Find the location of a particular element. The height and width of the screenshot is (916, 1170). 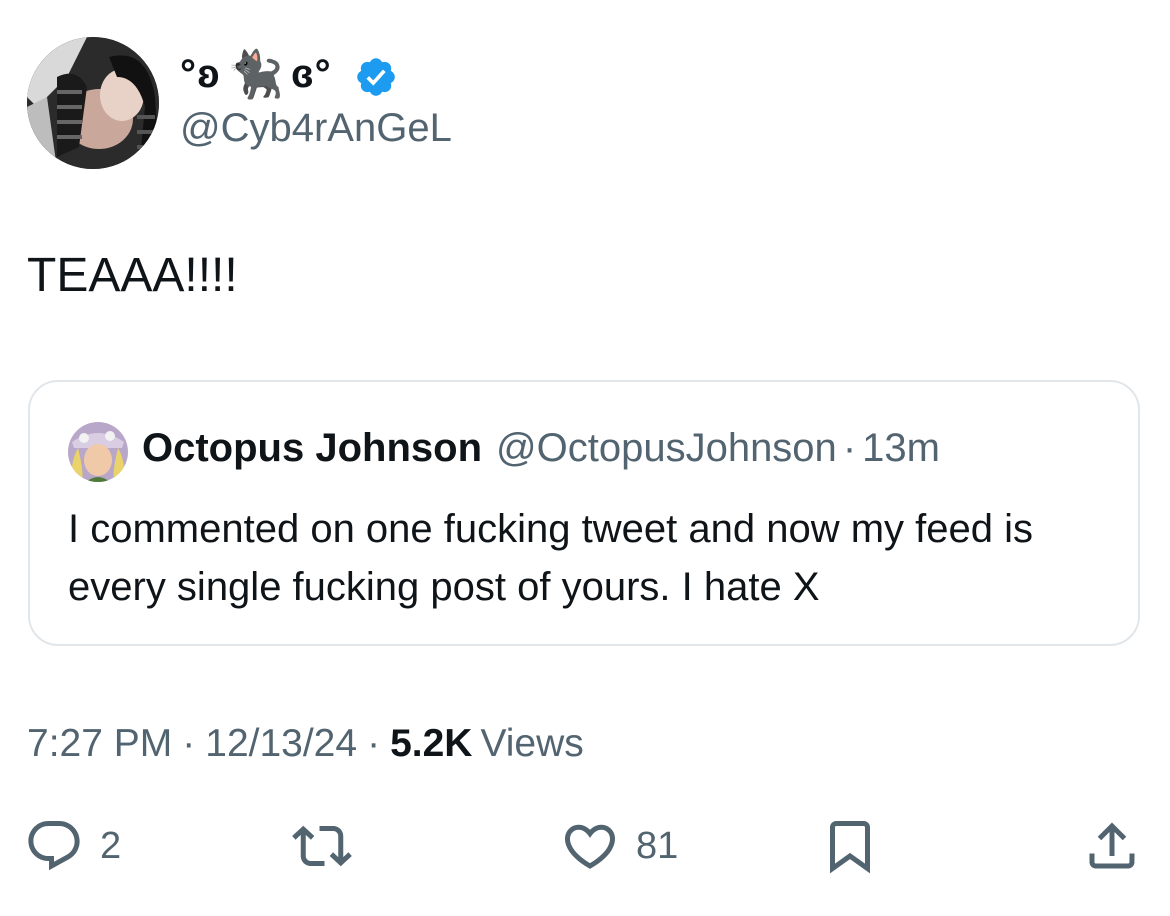

share-button is located at coordinates (1112, 846).